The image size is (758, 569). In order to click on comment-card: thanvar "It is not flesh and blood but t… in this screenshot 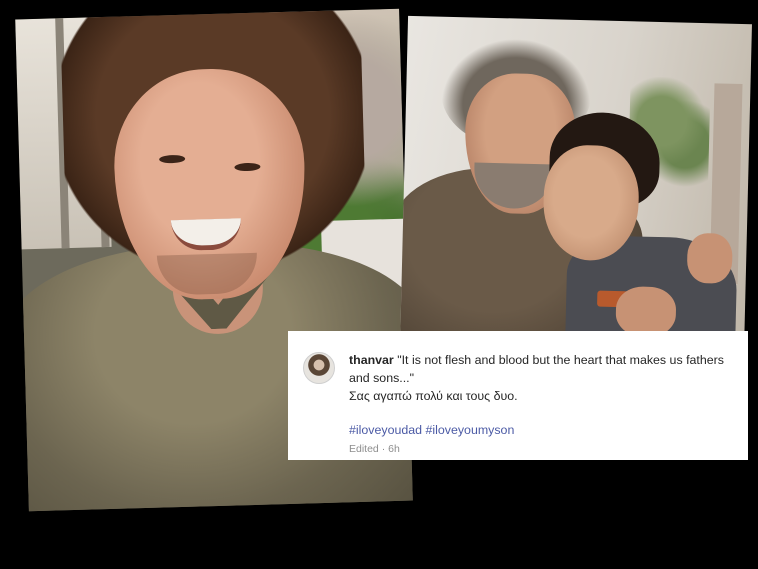, I will do `click(518, 395)`.